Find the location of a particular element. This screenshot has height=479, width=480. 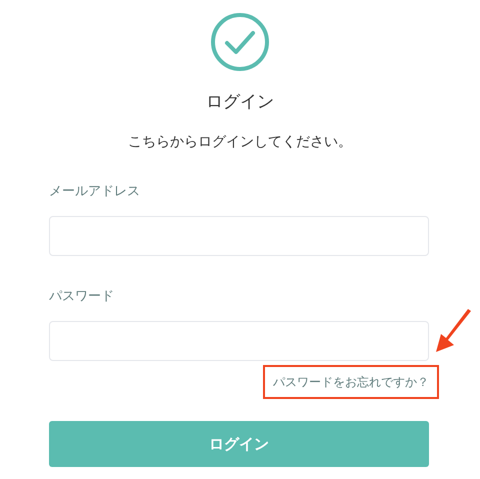

forgot-password-link: パスワードをお忘れですか？ is located at coordinates (351, 382).